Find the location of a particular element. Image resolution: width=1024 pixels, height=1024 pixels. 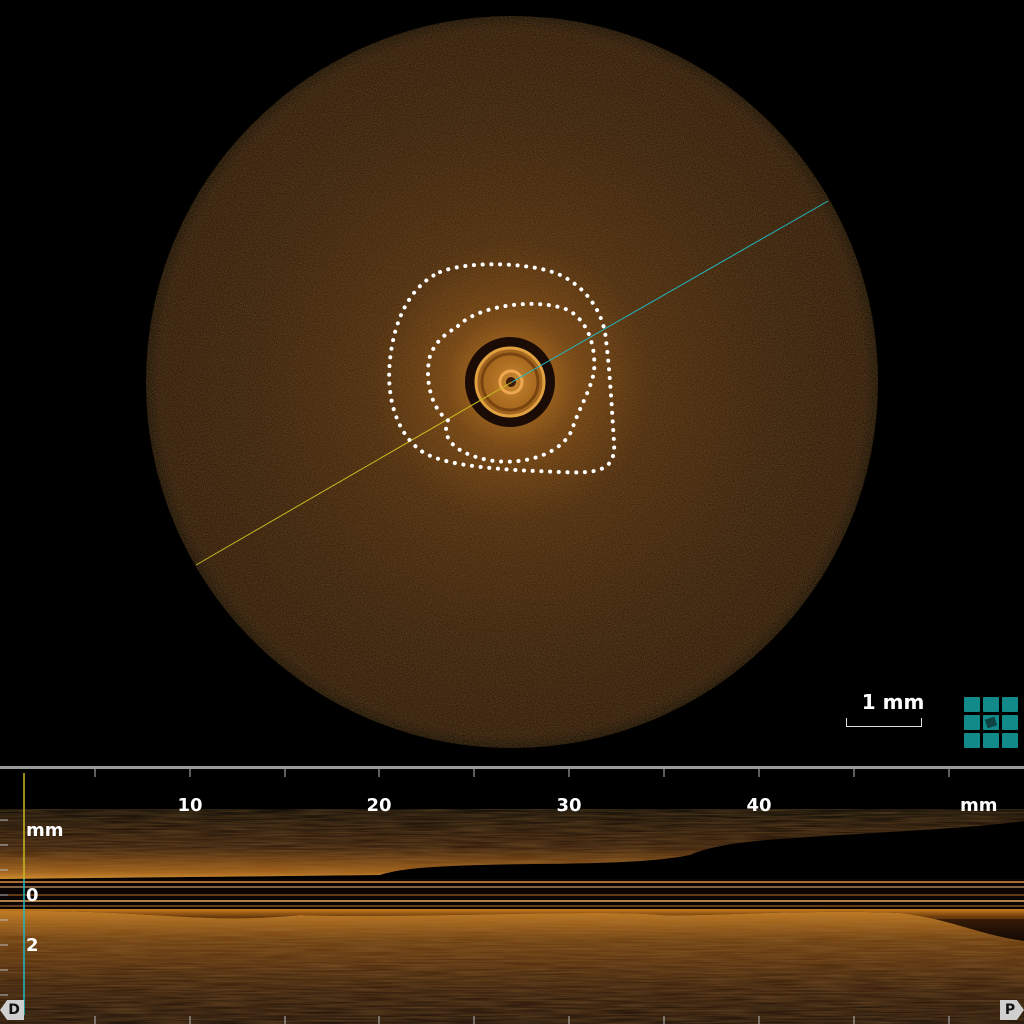

axis-tick-label: 40 is located at coordinates (759, 805).